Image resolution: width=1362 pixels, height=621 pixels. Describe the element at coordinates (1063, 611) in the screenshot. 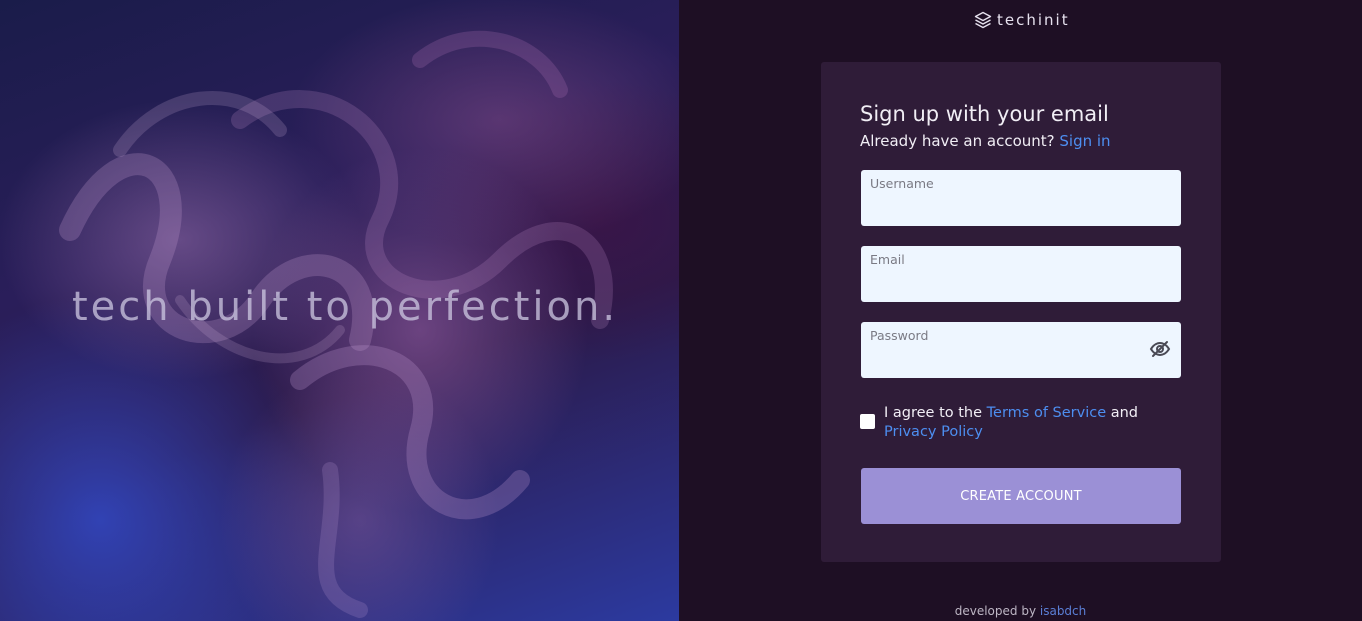

I see `author-link: isabdch` at that location.